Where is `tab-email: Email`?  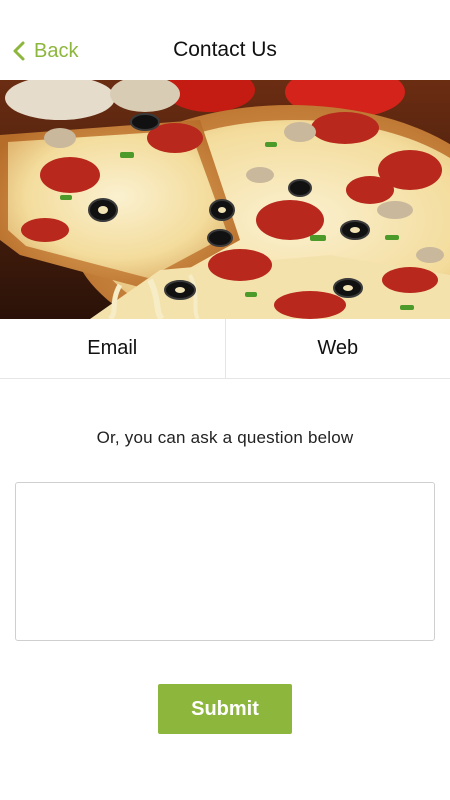
tab-email: Email is located at coordinates (112, 348).